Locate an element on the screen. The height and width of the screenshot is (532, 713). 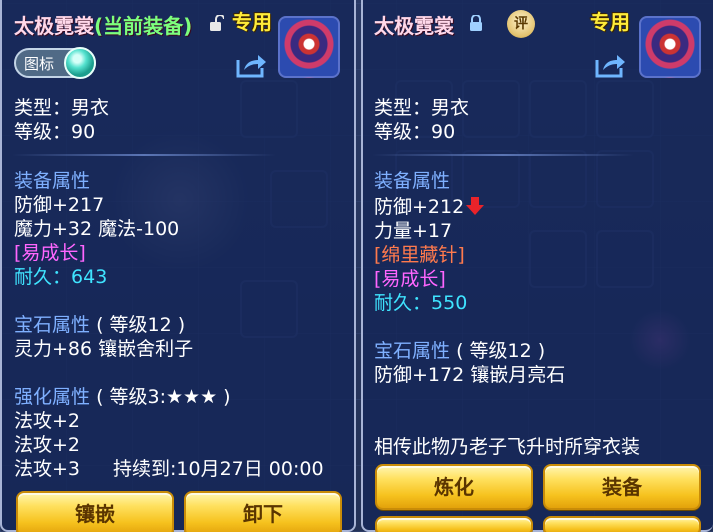
strength-line: 力量+17 is located at coordinates (413, 231).